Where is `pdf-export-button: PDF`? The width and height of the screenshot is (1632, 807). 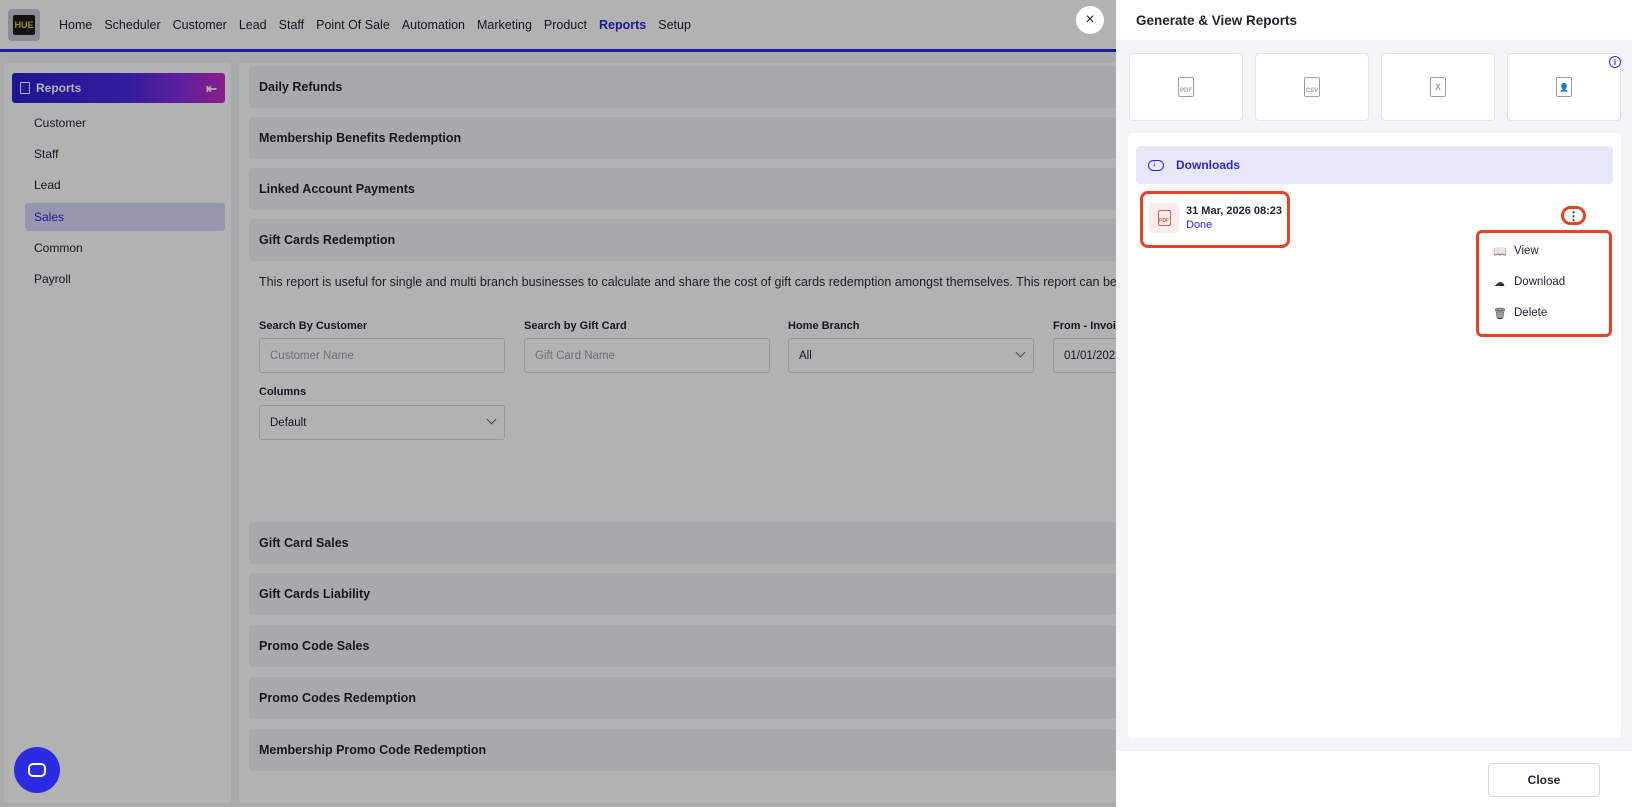 pdf-export-button: PDF is located at coordinates (1186, 87).